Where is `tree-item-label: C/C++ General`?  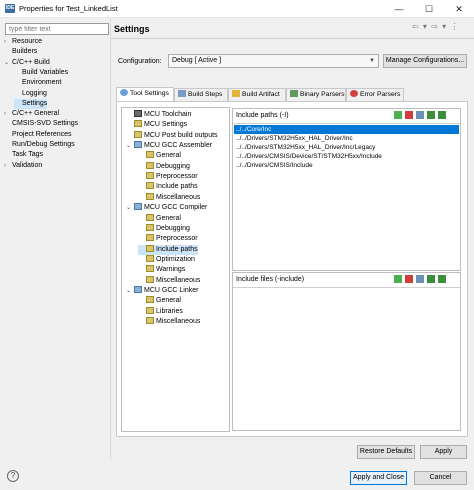 tree-item-label: C/C++ General is located at coordinates (36, 114).